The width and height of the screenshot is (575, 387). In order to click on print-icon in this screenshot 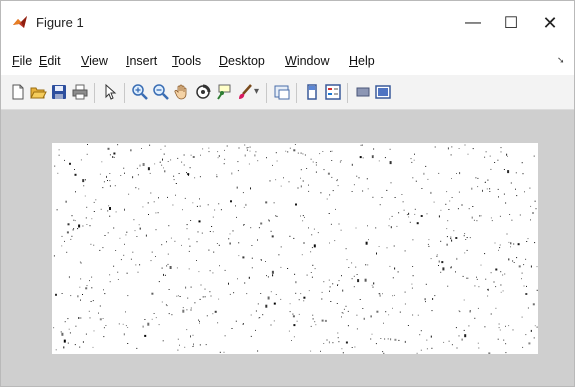, I will do `click(80, 92)`.